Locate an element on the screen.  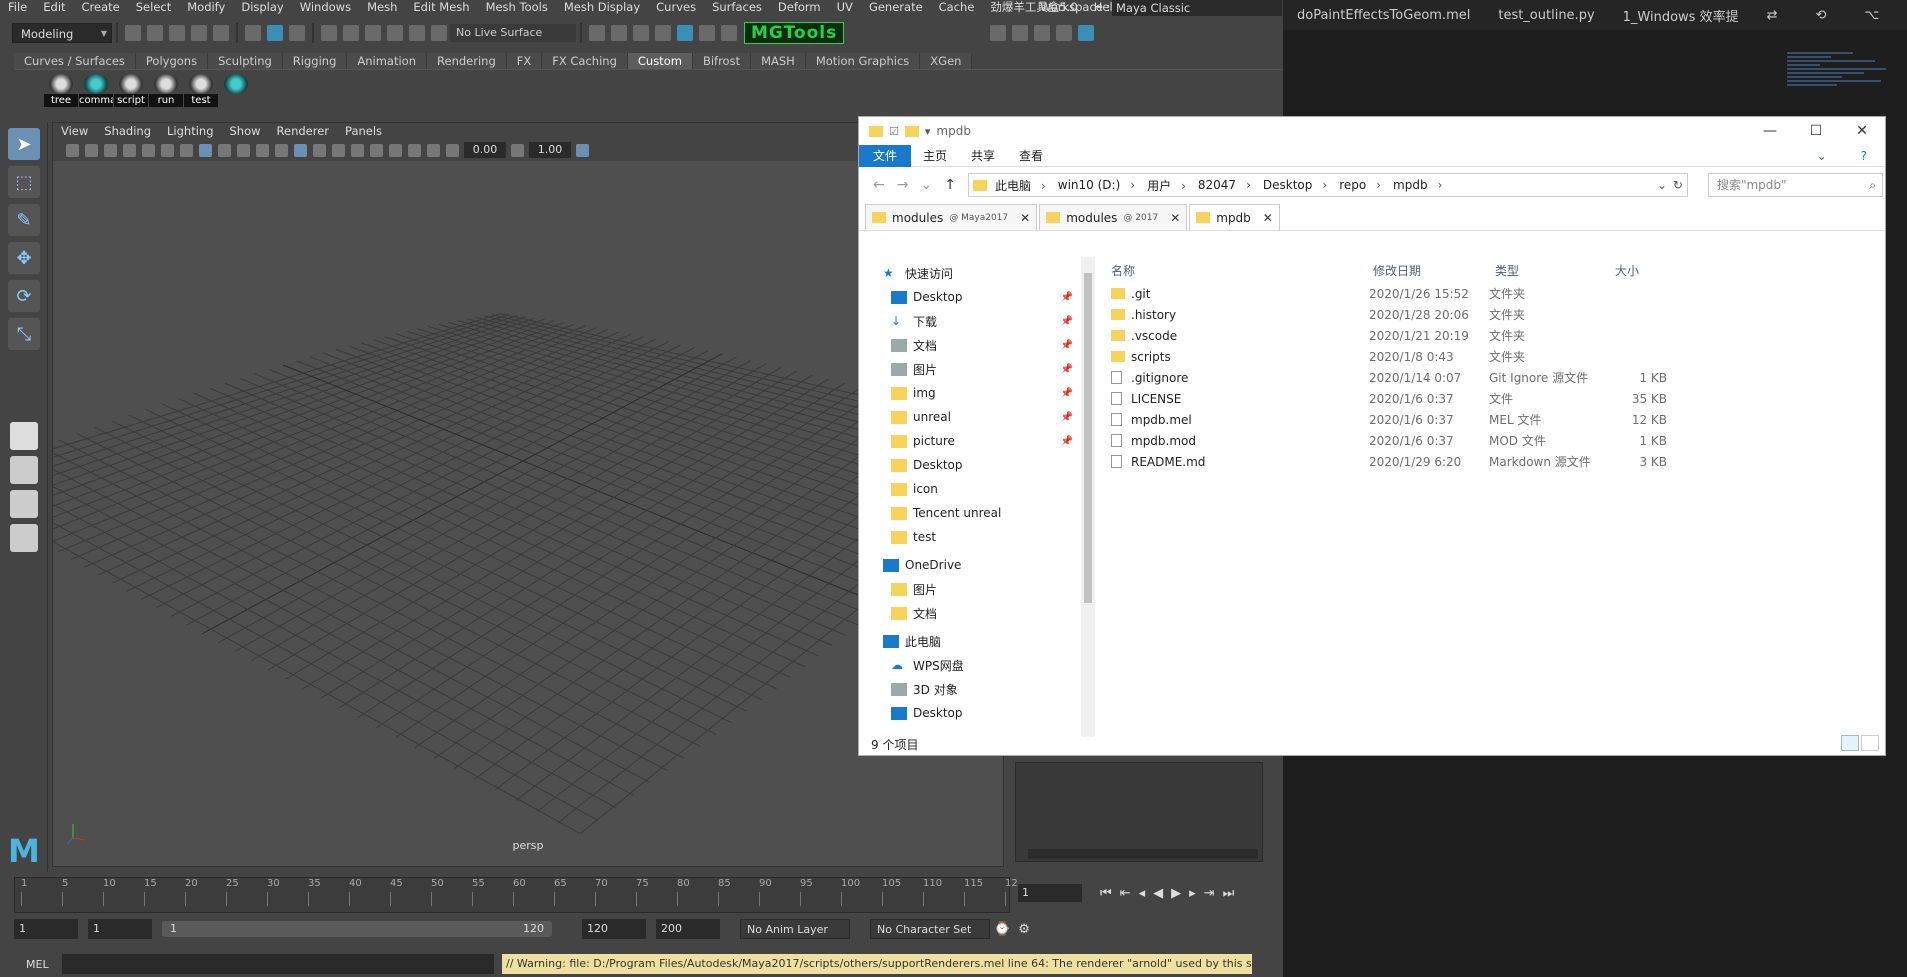
range-slider: 1 120 is located at coordinates (357, 929).